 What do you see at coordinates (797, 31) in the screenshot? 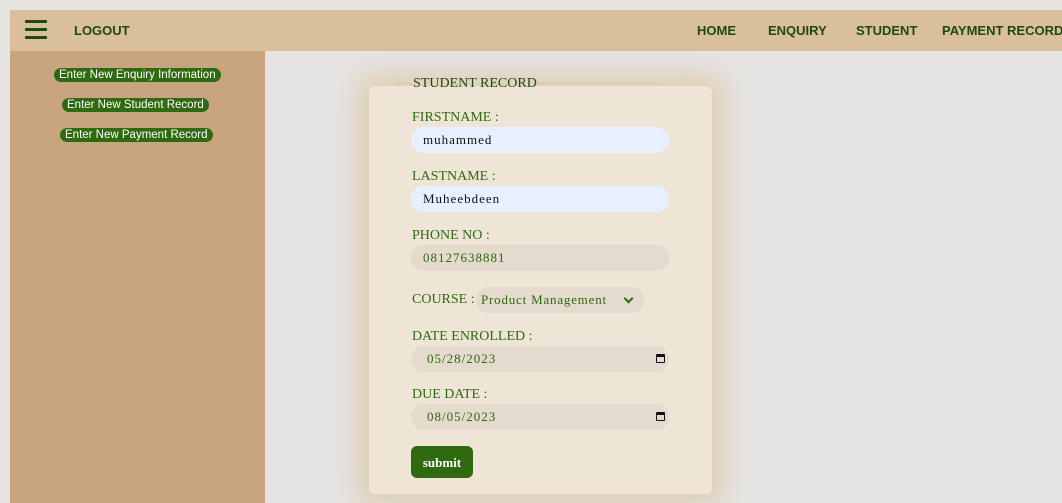
I see `nav-enquiry: ENQUIRY` at bounding box center [797, 31].